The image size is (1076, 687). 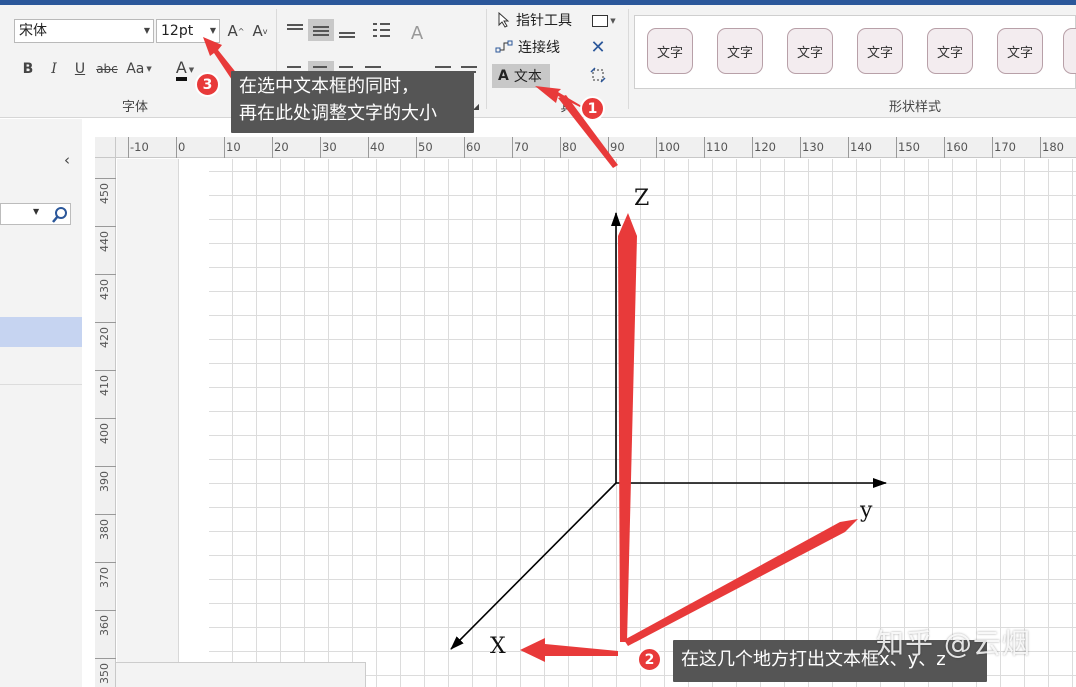 What do you see at coordinates (627, 427) in the screenshot?
I see `annotation-arrow-z` at bounding box center [627, 427].